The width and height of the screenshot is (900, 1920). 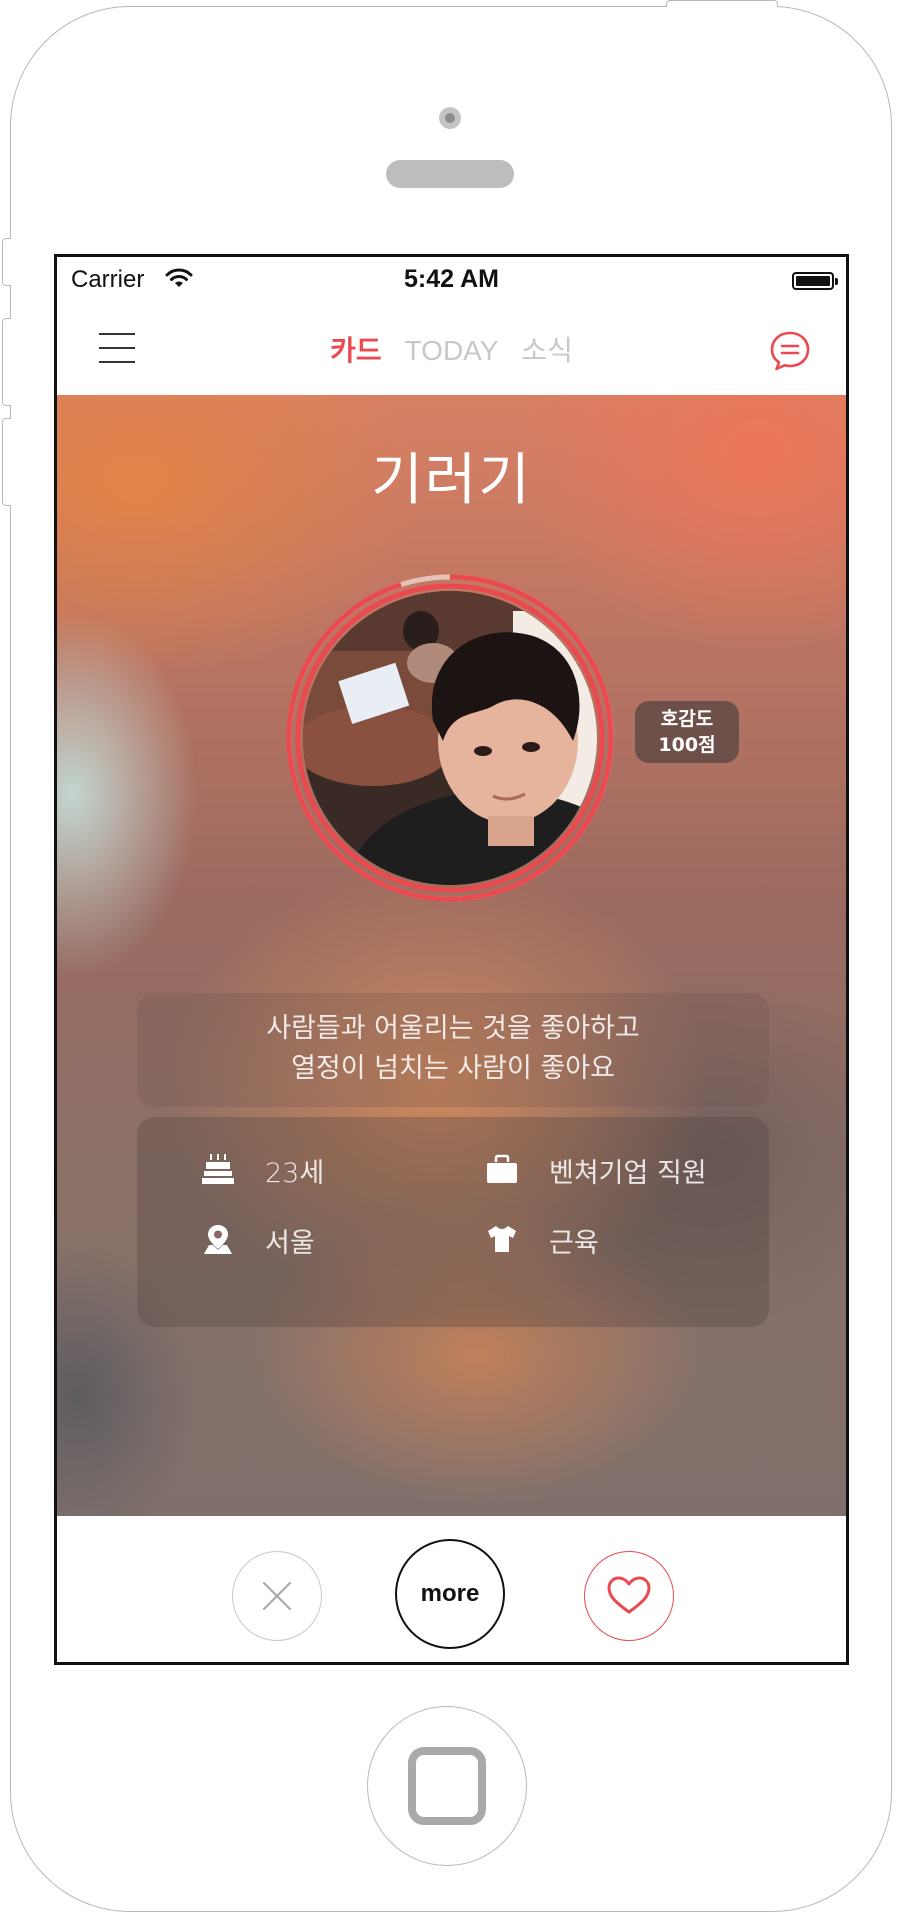 I want to click on power-button, so click(x=722, y=3).